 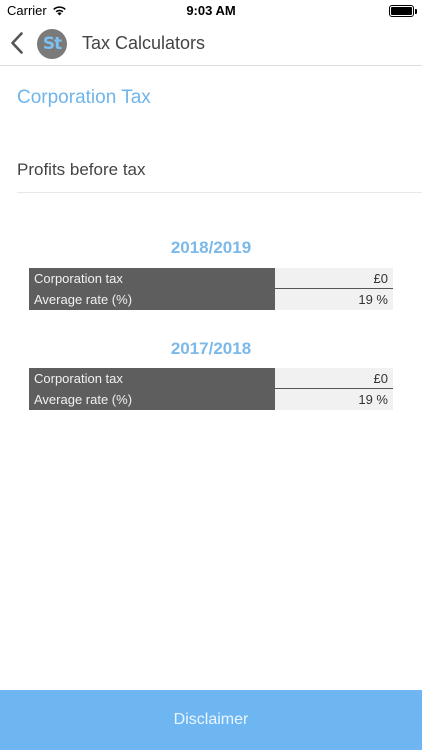 What do you see at coordinates (144, 43) in the screenshot?
I see `page-title: Tax Calculators` at bounding box center [144, 43].